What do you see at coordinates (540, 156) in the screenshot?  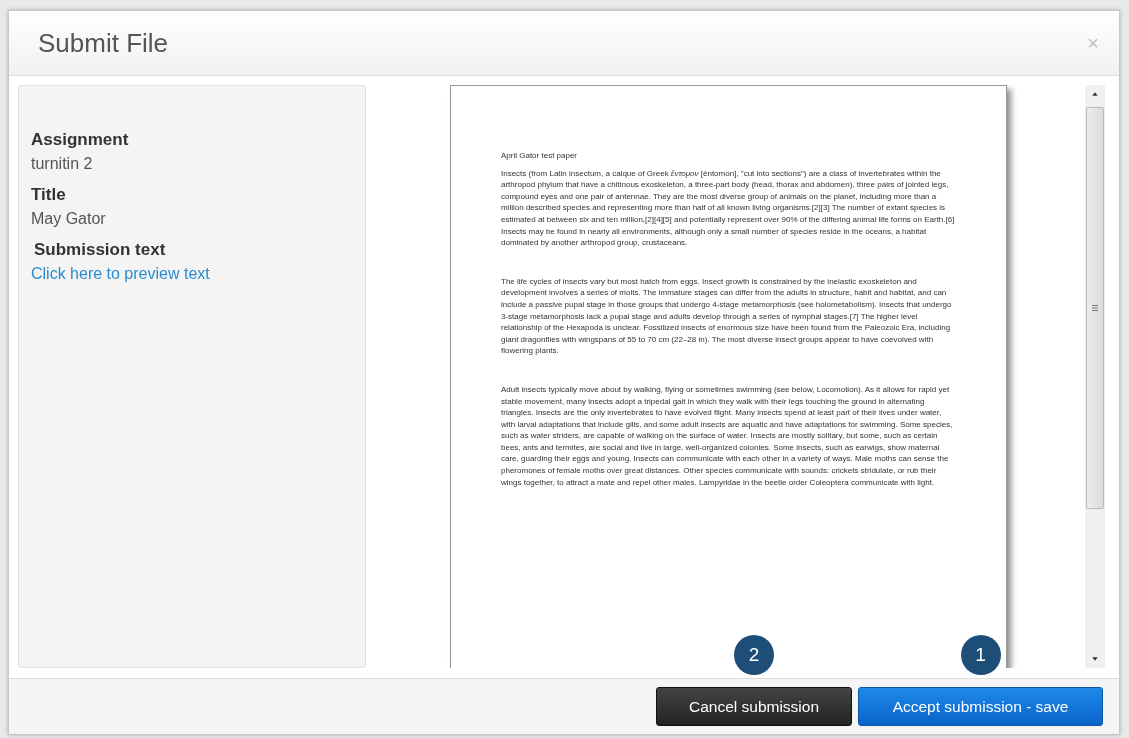 I see `document-heading: April Gator test paper` at bounding box center [540, 156].